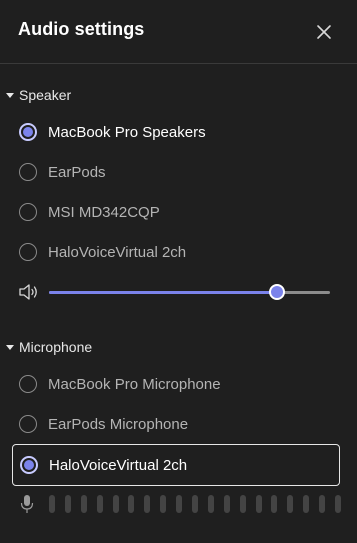 Image resolution: width=357 pixels, height=543 pixels. I want to click on option-label: MSI MD342CQP, so click(104, 212).